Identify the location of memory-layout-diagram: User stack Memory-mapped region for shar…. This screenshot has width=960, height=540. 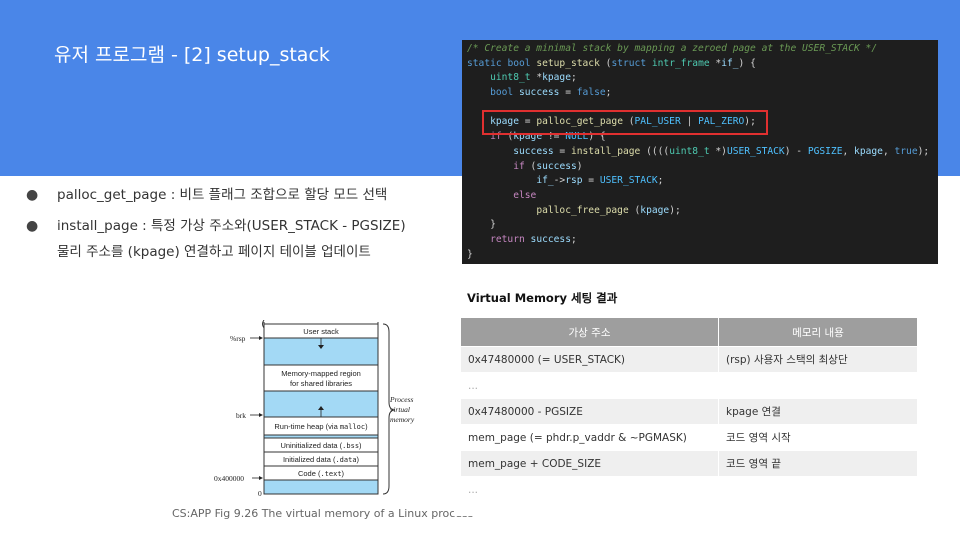
(319, 412).